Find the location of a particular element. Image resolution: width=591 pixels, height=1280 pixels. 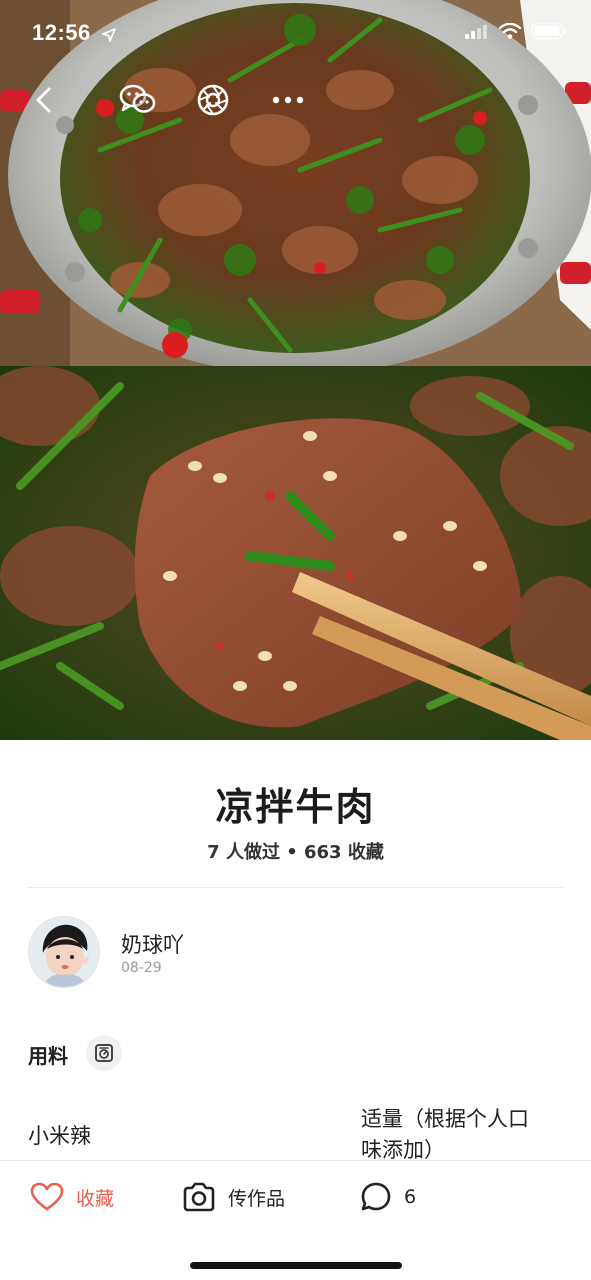

favorite-button: 收藏 is located at coordinates (72, 1197).